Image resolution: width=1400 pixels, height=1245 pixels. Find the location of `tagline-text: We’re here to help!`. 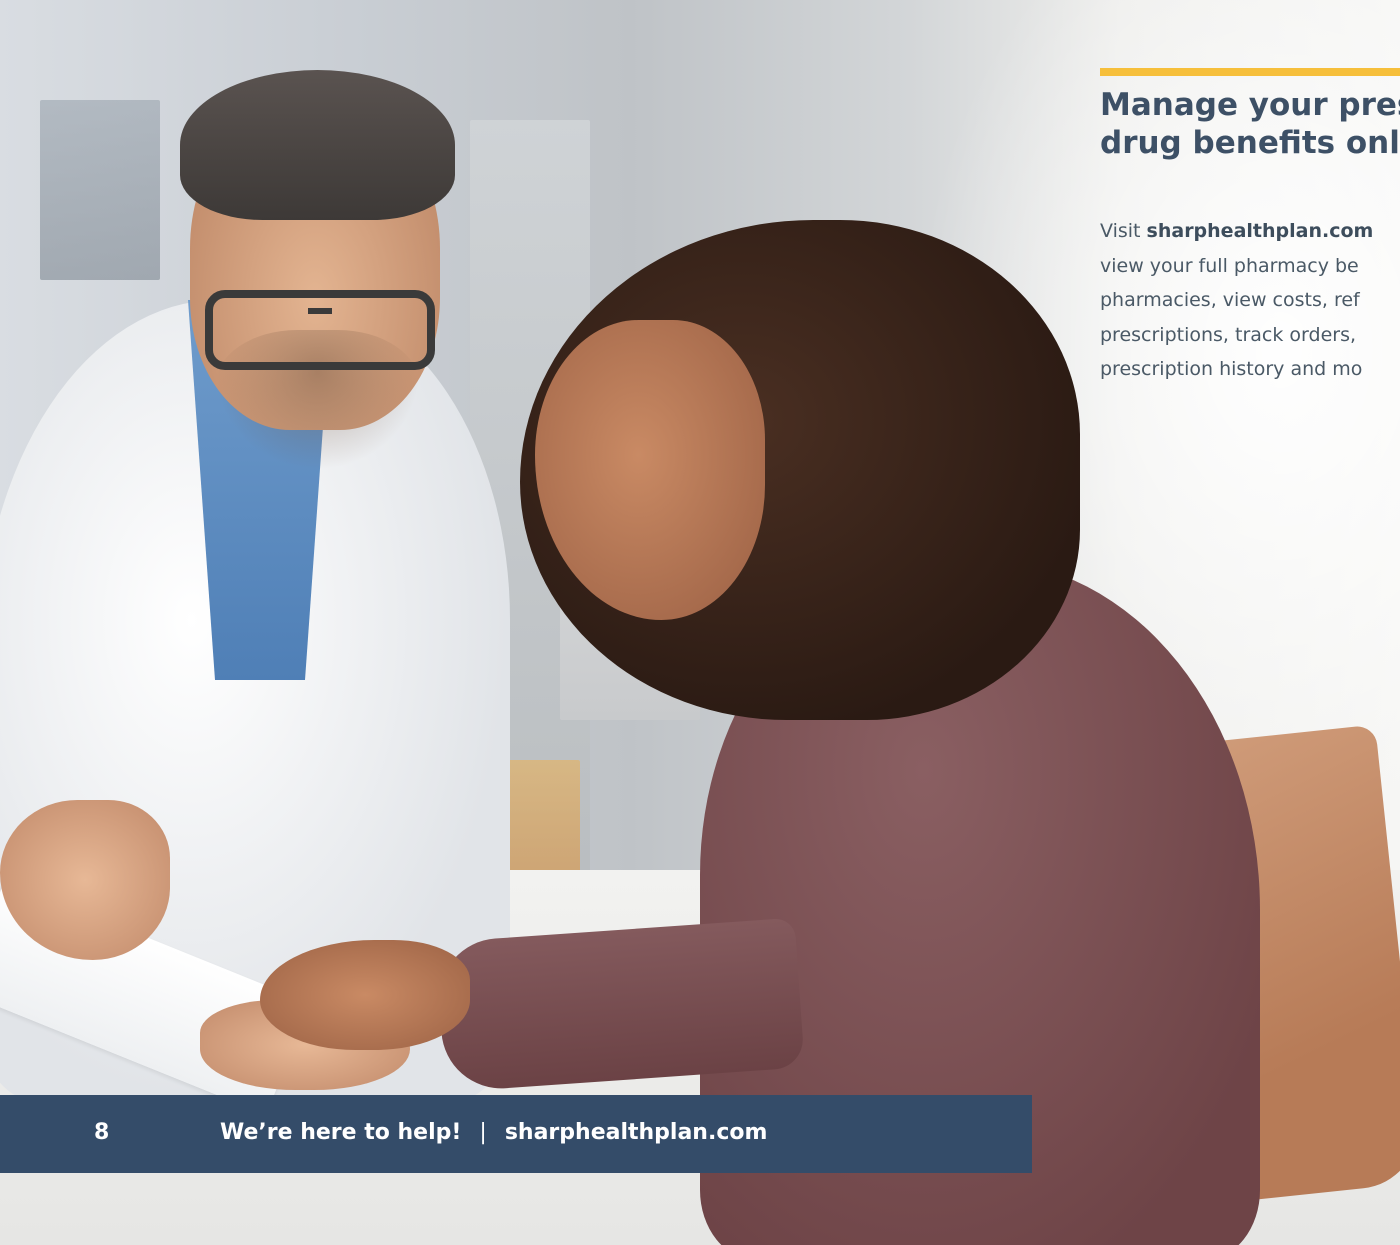

tagline-text: We’re here to help! is located at coordinates (341, 1132).